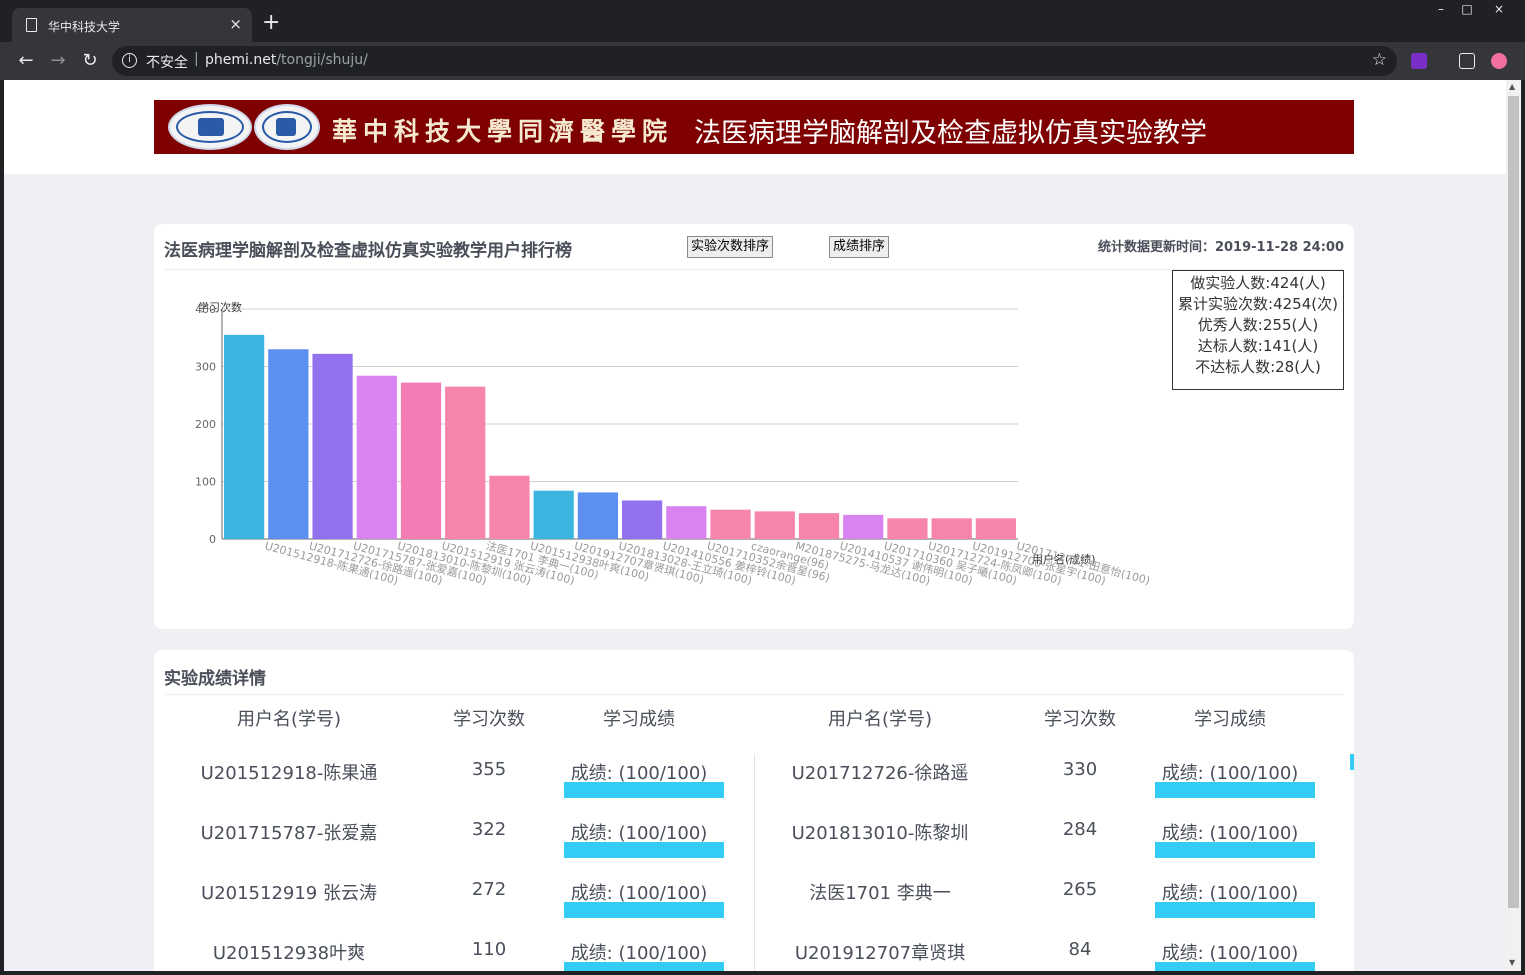 This screenshot has width=1525, height=975. What do you see at coordinates (489, 889) in the screenshot?
I see `study-count: 272` at bounding box center [489, 889].